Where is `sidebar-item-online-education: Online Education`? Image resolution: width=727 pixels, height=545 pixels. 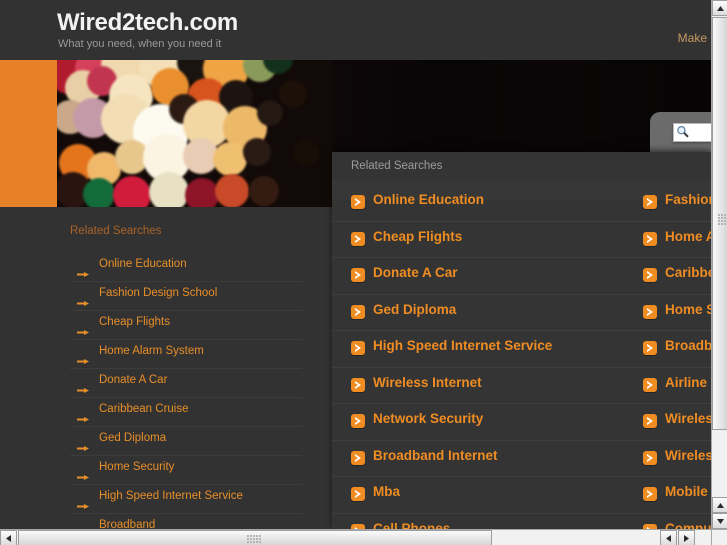 sidebar-item-online-education: Online Education is located at coordinates (186, 267).